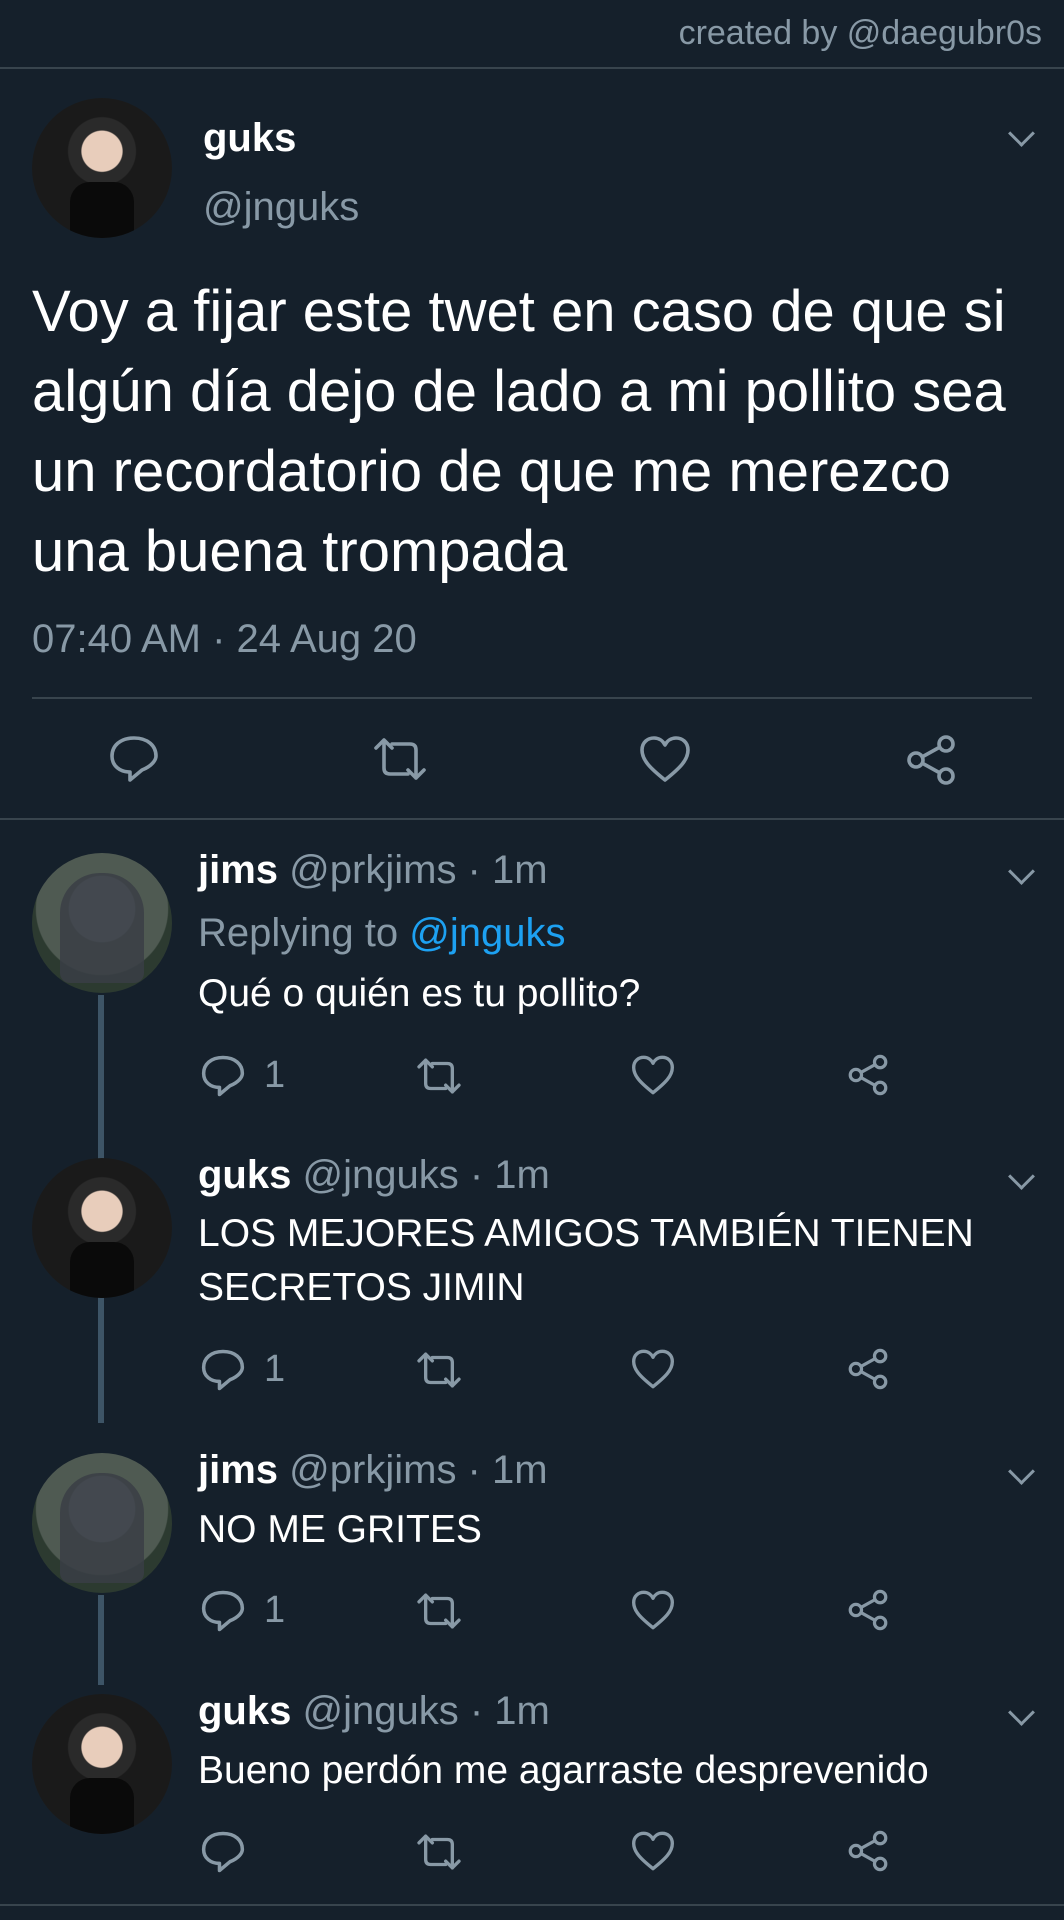 This screenshot has width=1064, height=1920. I want to click on action-divider, so click(532, 698).